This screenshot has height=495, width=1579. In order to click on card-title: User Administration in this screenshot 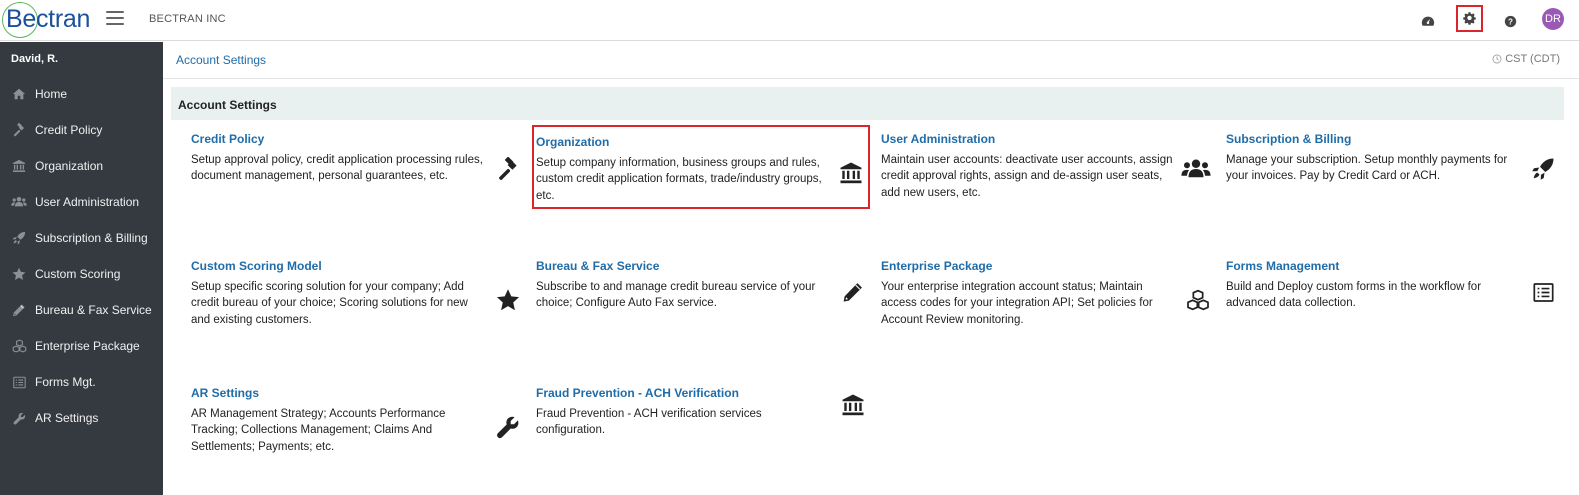, I will do `click(938, 139)`.